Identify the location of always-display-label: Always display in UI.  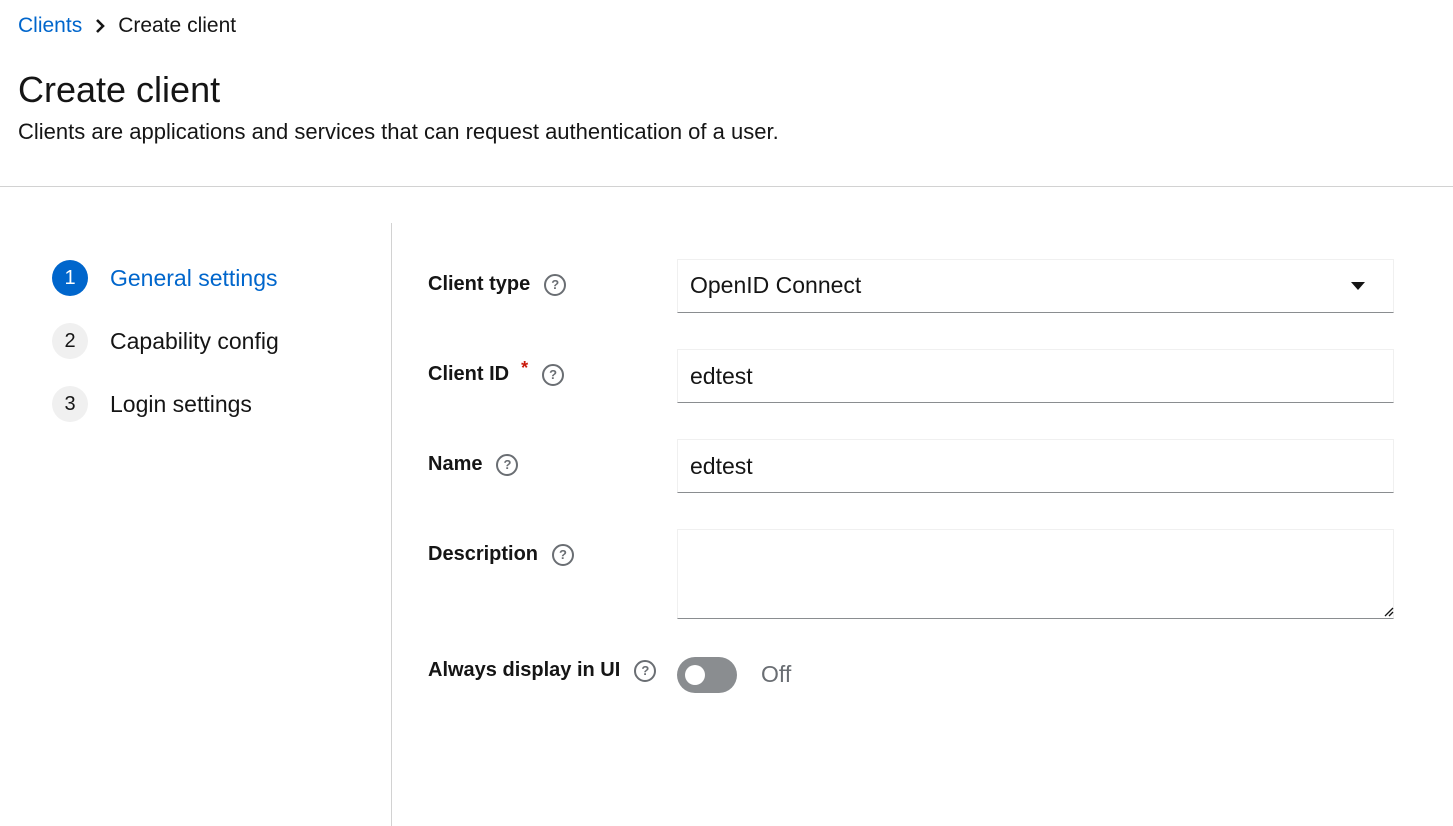
(524, 670).